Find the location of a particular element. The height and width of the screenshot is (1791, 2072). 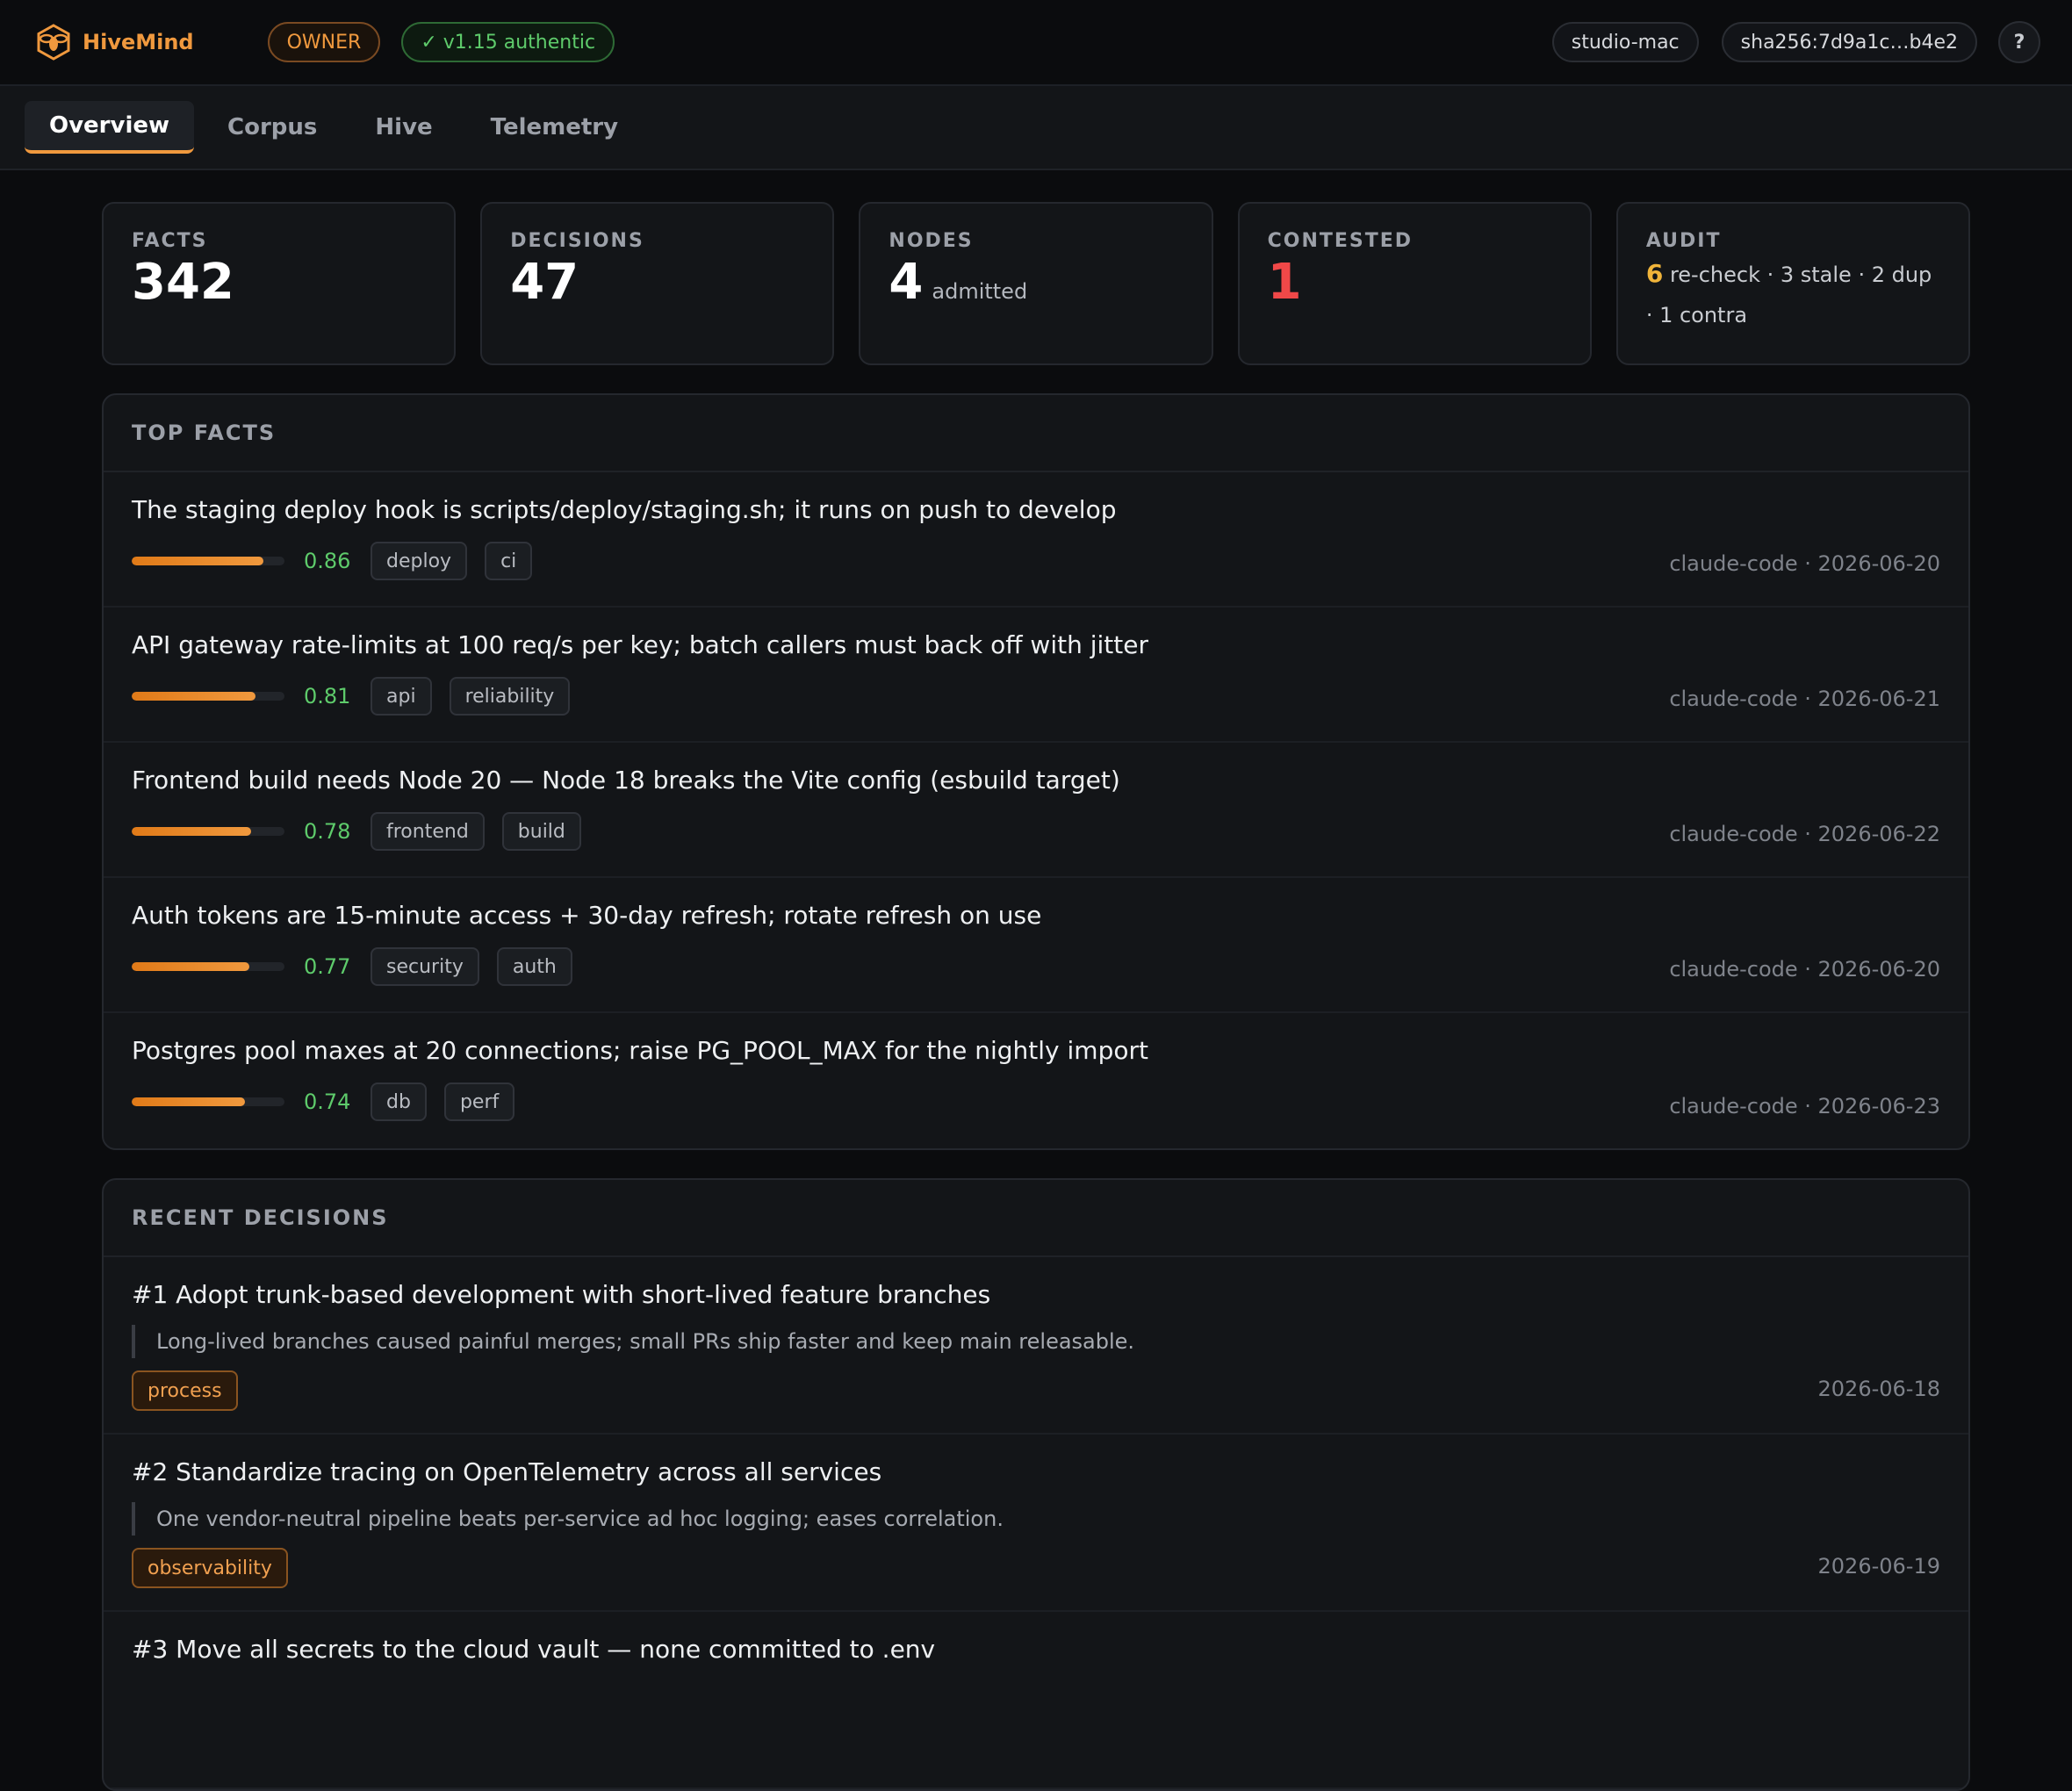

contested-stat-card: CONTESTED 1 is located at coordinates (1414, 283).